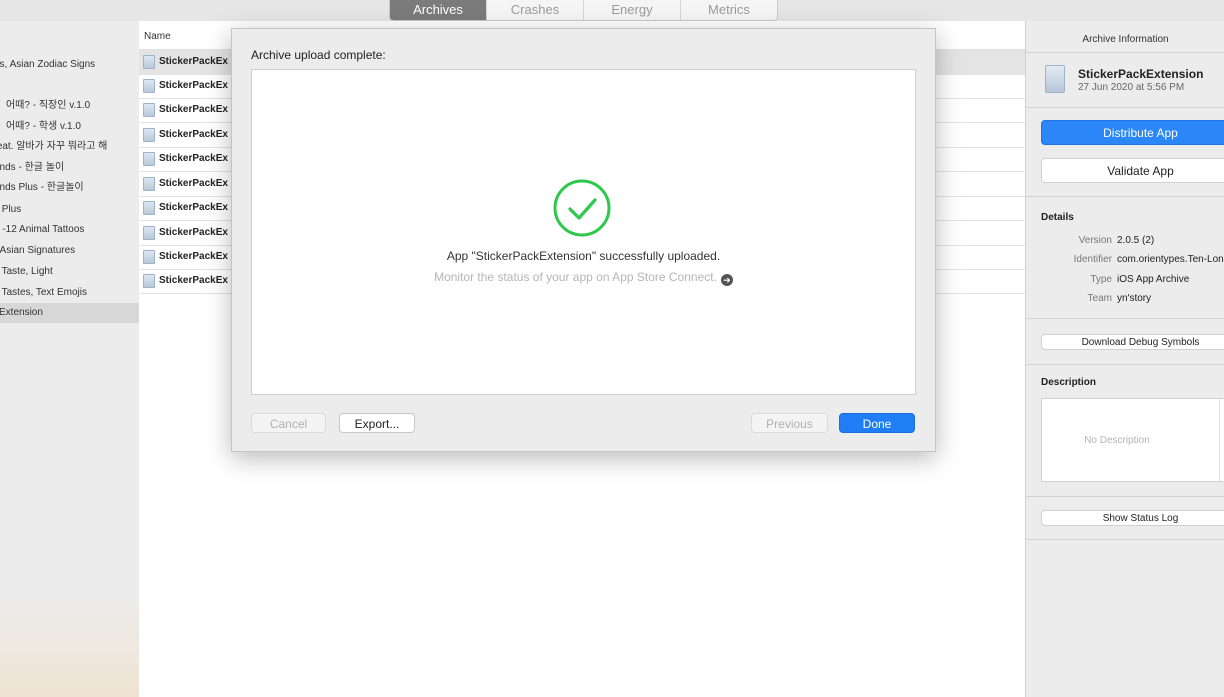 The height and width of the screenshot is (697, 1224). Describe the element at coordinates (69, 293) in the screenshot. I see `sidebar-item: y Tastes, Text Emojis` at that location.